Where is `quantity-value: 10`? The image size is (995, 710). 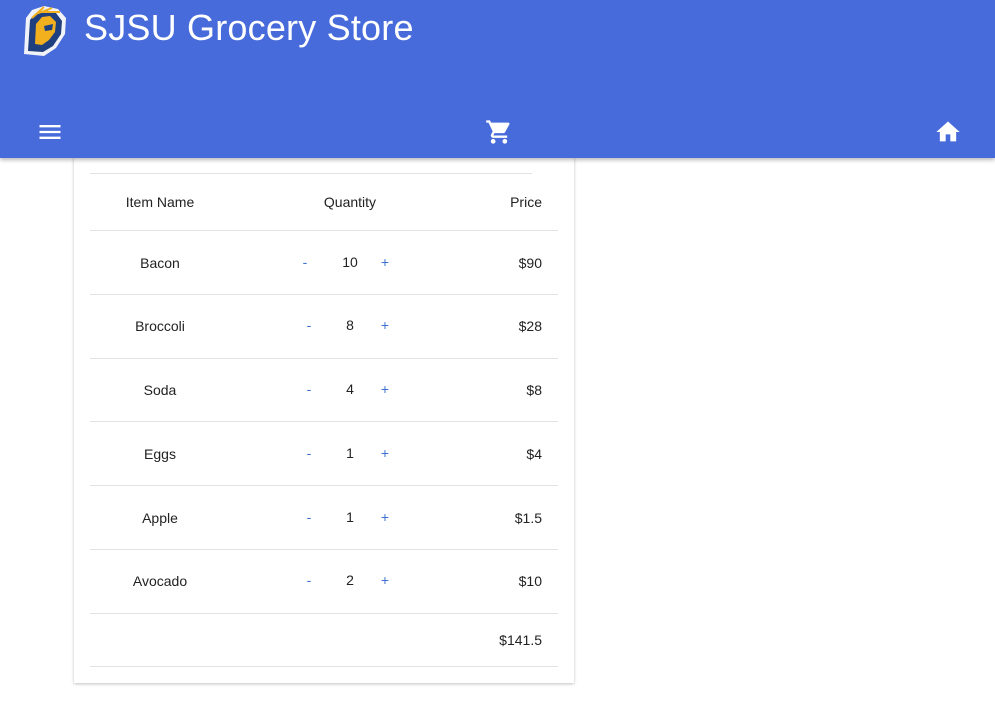 quantity-value: 10 is located at coordinates (350, 262).